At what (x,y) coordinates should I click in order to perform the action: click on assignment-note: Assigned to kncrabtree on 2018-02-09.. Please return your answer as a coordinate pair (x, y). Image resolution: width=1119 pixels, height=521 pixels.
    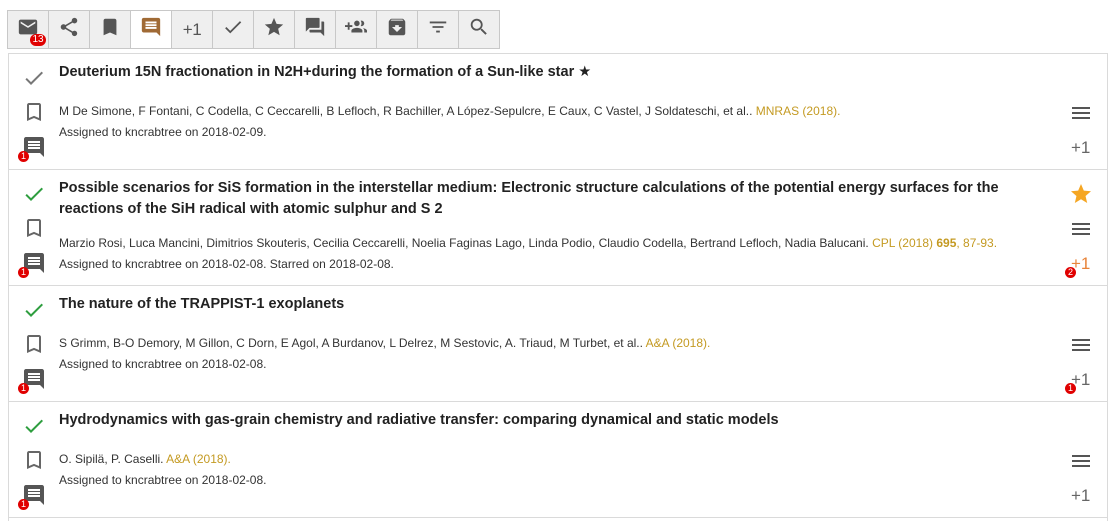
    Looking at the image, I should click on (163, 132).